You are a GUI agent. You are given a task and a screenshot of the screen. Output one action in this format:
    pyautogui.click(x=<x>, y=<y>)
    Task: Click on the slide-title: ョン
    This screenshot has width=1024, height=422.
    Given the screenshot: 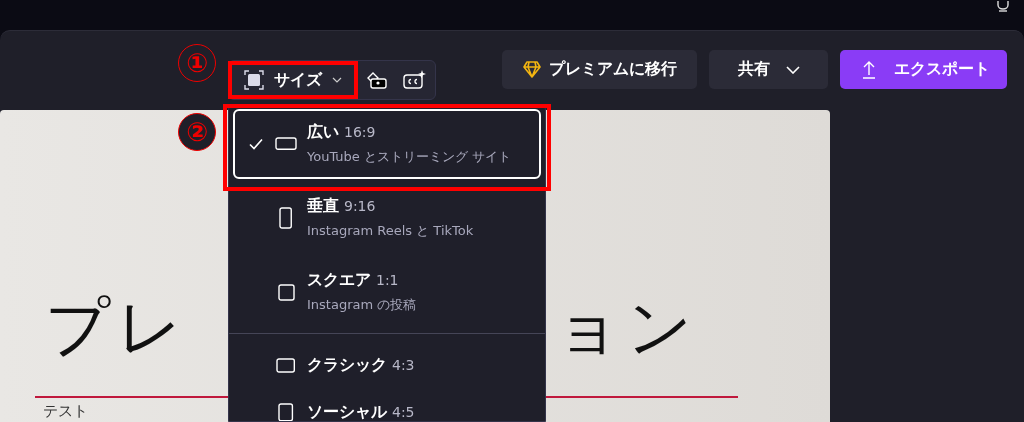 What is the action you would take?
    pyautogui.click(x=627, y=327)
    